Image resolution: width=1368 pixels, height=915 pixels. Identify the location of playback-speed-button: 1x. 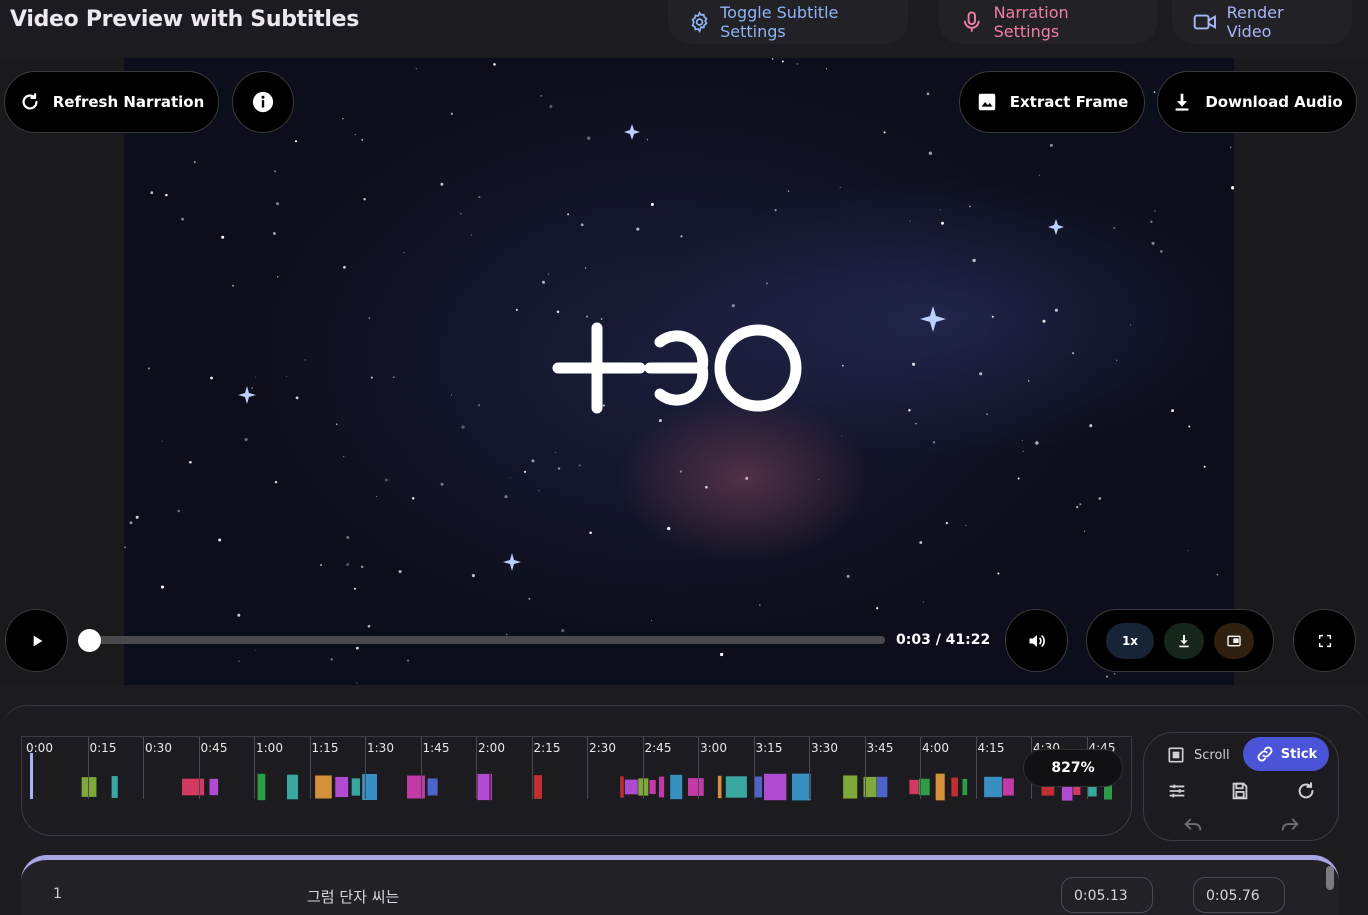
(1130, 640).